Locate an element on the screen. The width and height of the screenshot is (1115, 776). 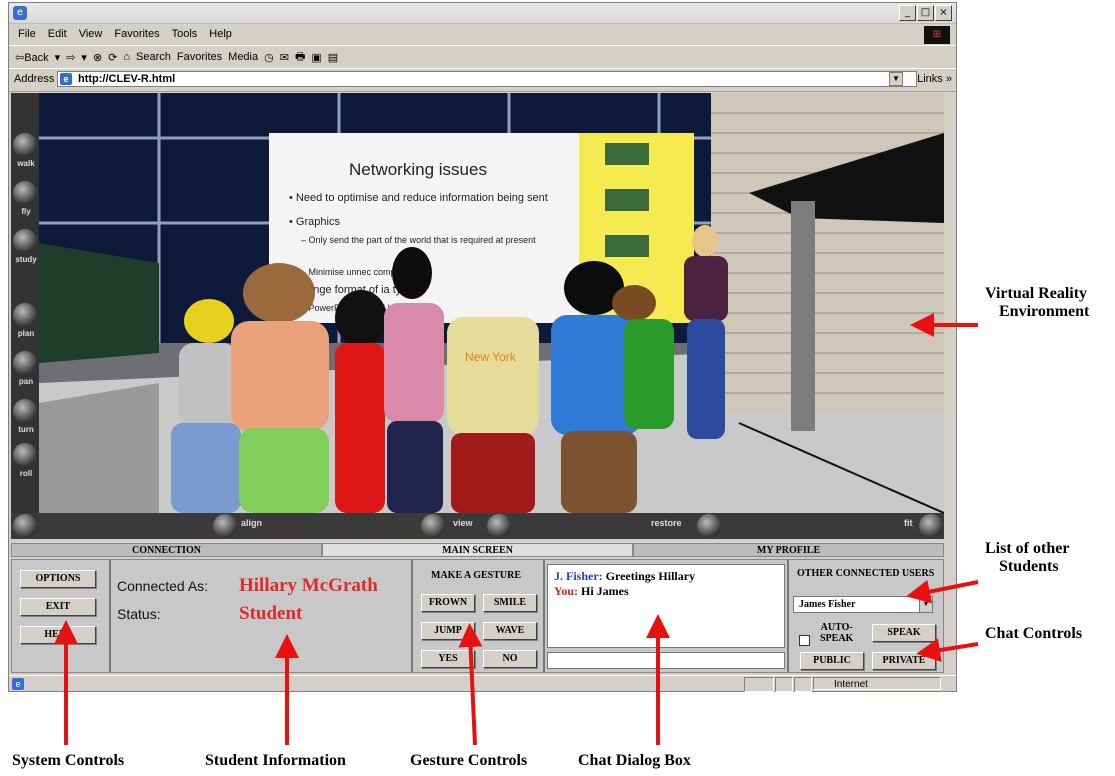
student-status: Student is located at coordinates (271, 613).